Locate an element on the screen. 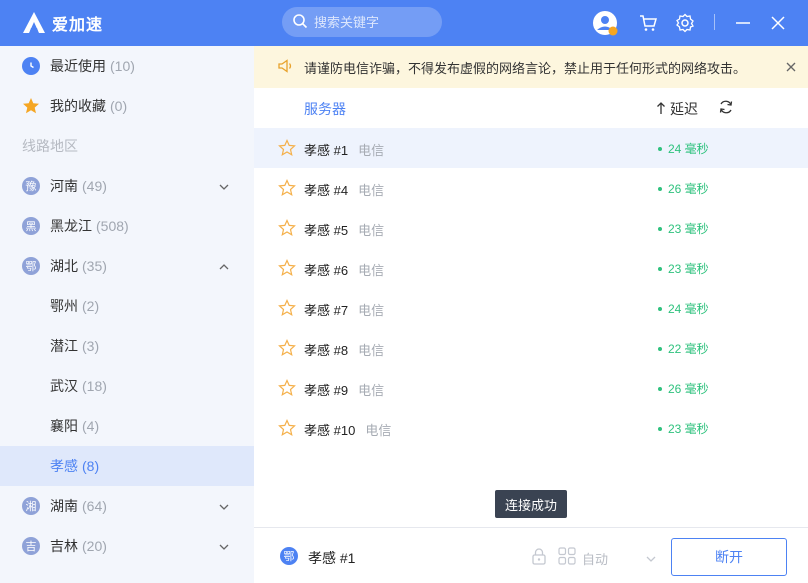 This screenshot has height=583, width=808. sidebar-item-hubei: 鄂 湖北 (35) is located at coordinates (127, 266).